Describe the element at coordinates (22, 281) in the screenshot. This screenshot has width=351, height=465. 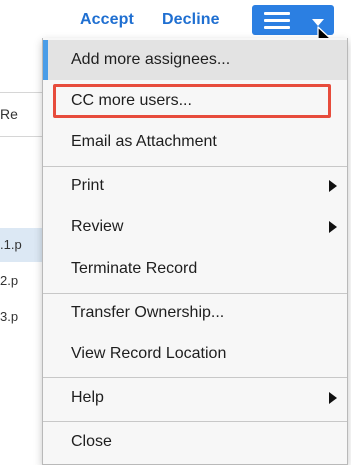
I see `table-row: 2.p` at that location.